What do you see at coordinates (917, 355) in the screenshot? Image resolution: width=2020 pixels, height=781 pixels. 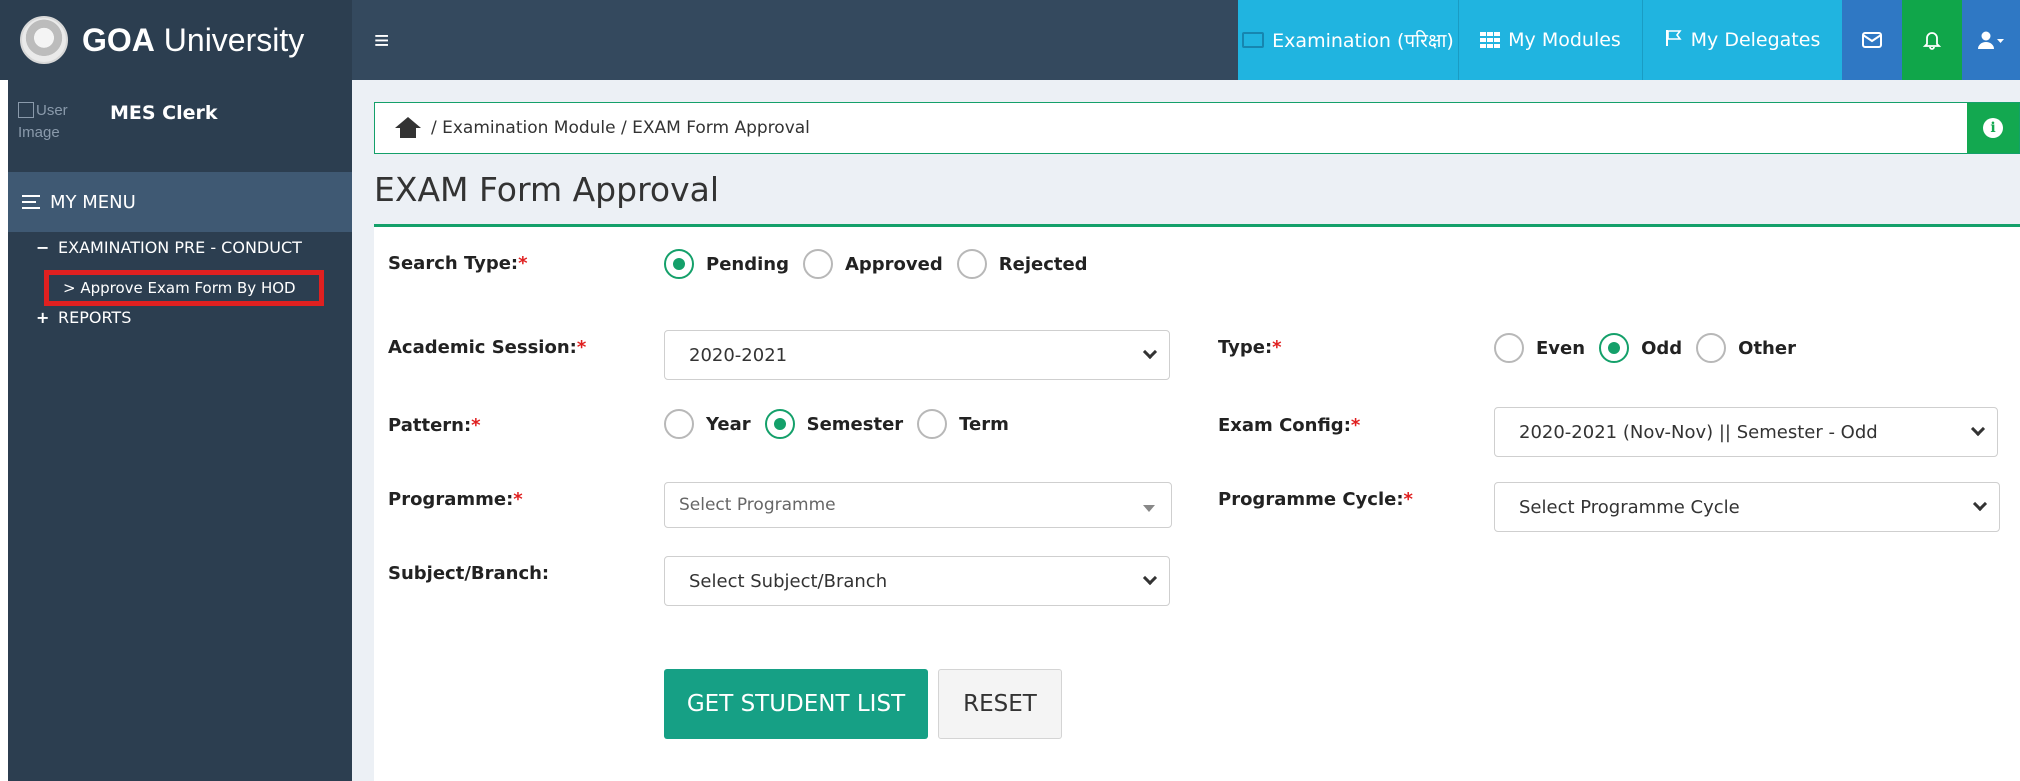 I see `academic-session-select: 2020-2021` at bounding box center [917, 355].